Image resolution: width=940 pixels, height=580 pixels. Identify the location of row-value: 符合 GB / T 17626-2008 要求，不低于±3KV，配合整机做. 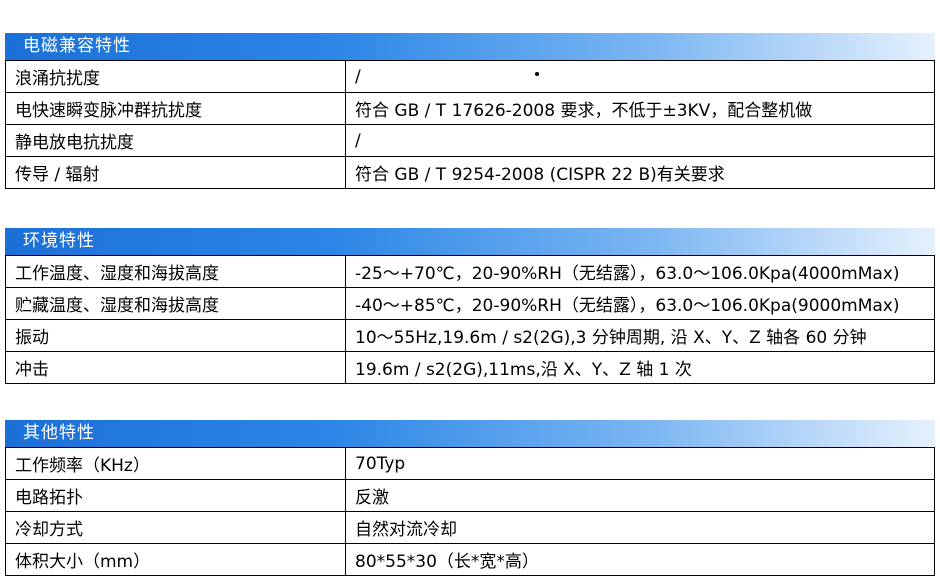
(640, 108).